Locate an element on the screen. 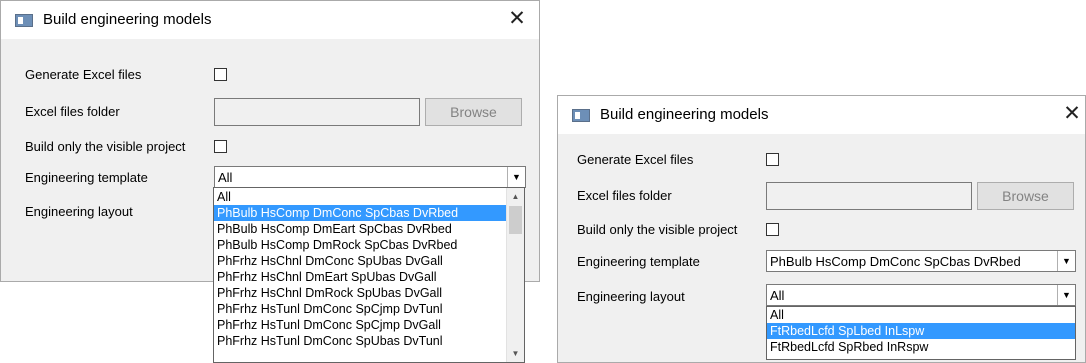 Image resolution: width=1086 pixels, height=363 pixels. engineering-layout-value: All is located at coordinates (777, 295).